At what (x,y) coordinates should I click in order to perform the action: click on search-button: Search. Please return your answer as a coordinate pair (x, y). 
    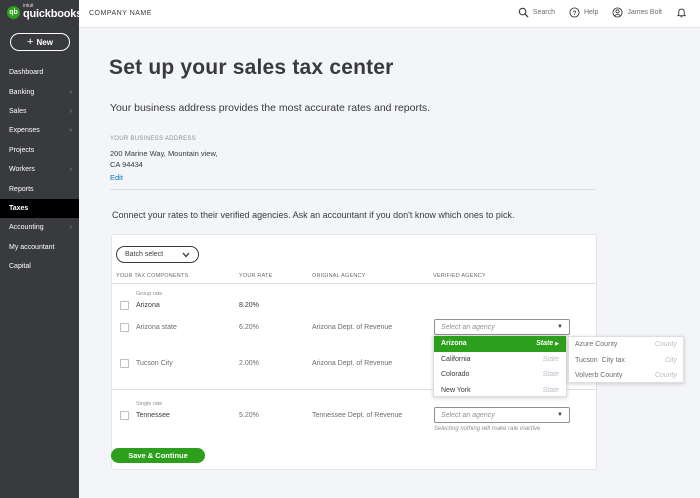
    Looking at the image, I should click on (536, 12).